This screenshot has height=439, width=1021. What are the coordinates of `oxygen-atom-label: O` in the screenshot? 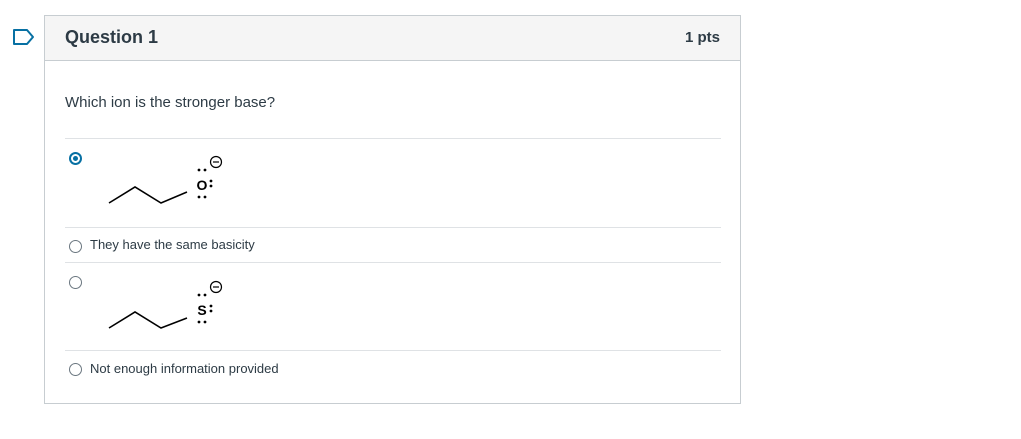 It's located at (202, 185).